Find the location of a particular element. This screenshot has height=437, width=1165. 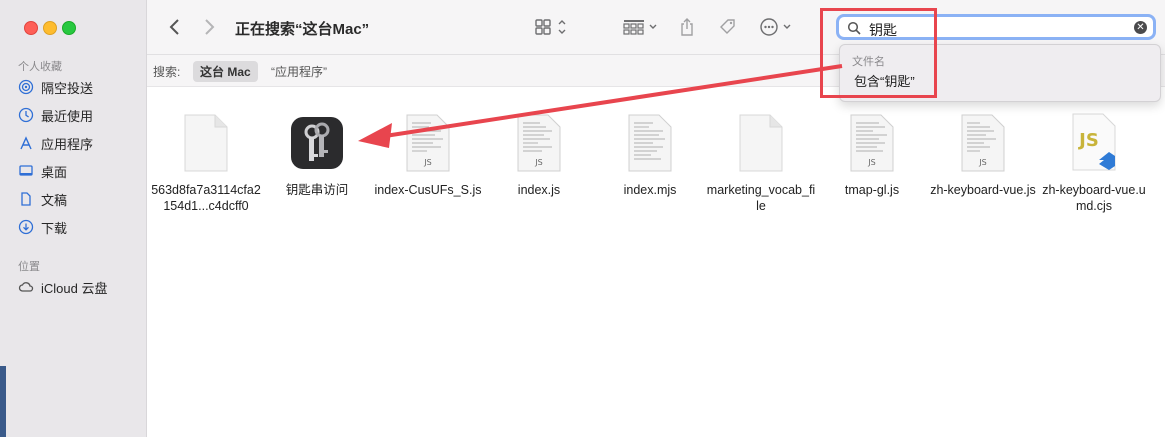

chevron-right-icon is located at coordinates (210, 27).